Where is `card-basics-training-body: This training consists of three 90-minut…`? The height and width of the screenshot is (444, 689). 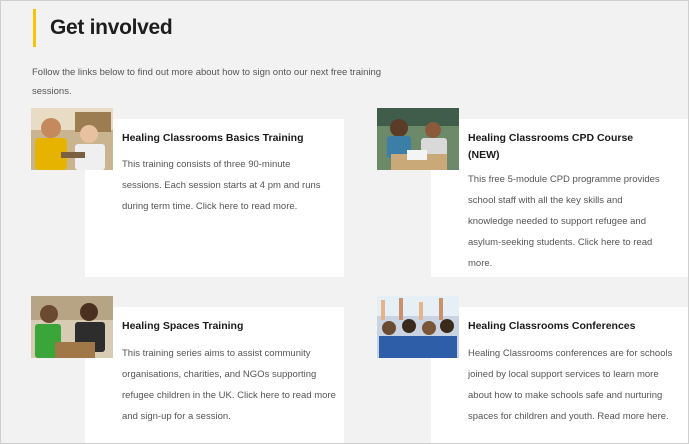 card-basics-training-body: This training consists of three 90-minut… is located at coordinates (221, 185).